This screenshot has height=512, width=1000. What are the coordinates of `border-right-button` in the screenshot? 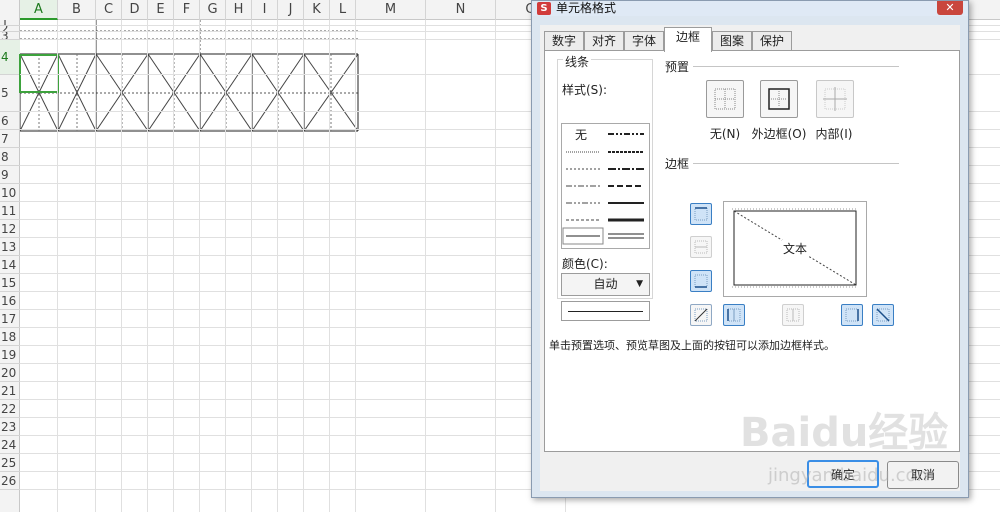 It's located at (852, 315).